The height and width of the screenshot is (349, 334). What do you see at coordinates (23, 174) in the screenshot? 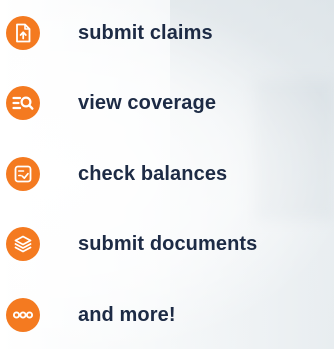
I see `checklist-icon` at bounding box center [23, 174].